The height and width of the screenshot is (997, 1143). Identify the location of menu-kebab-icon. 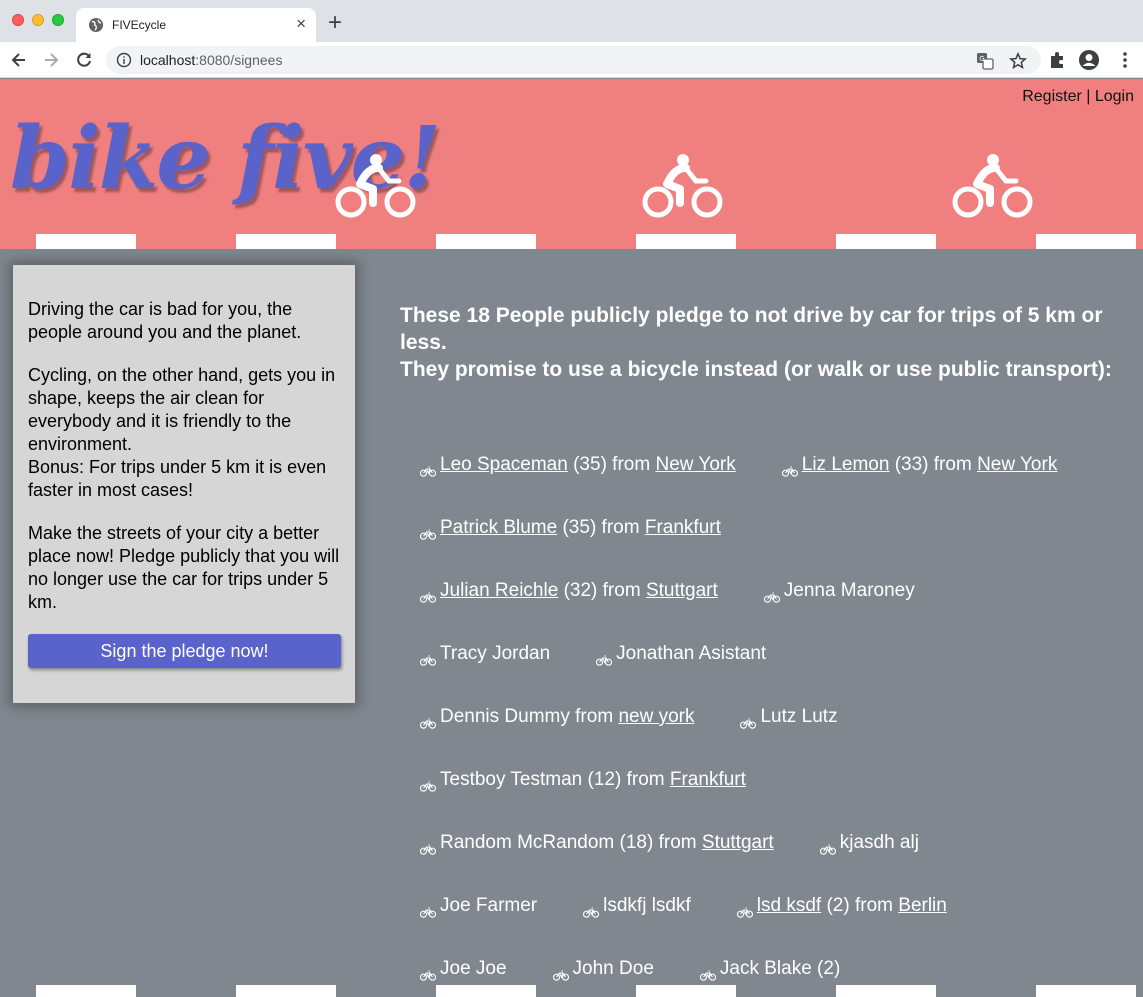
(1125, 60).